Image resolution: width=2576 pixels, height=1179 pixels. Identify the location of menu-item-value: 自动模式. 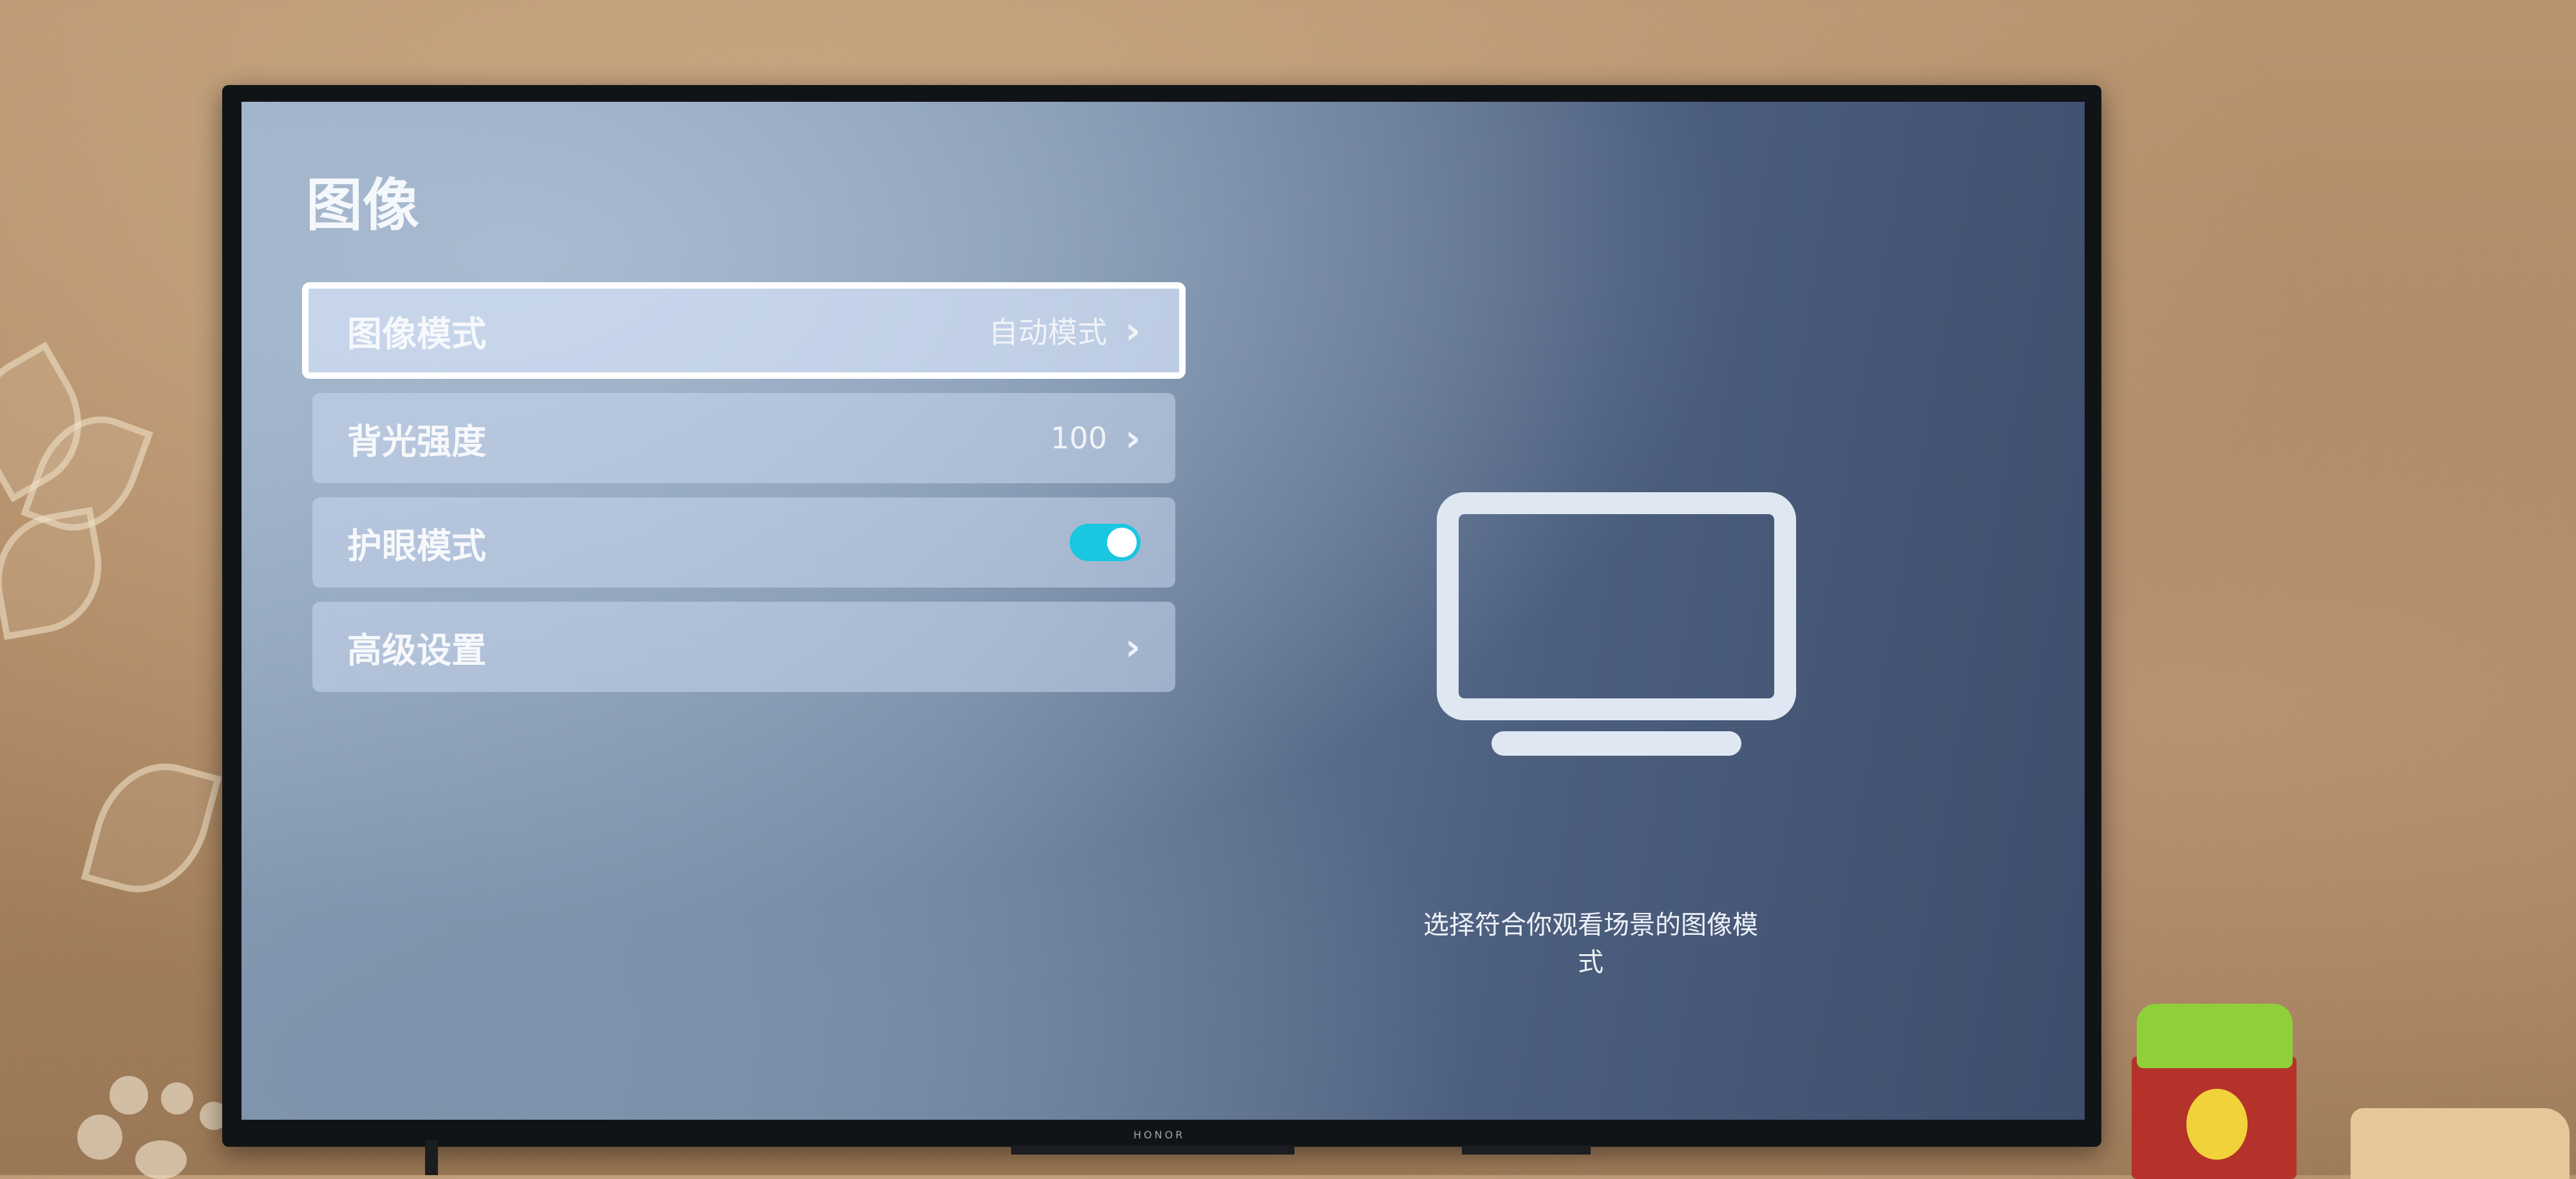
(1048, 332).